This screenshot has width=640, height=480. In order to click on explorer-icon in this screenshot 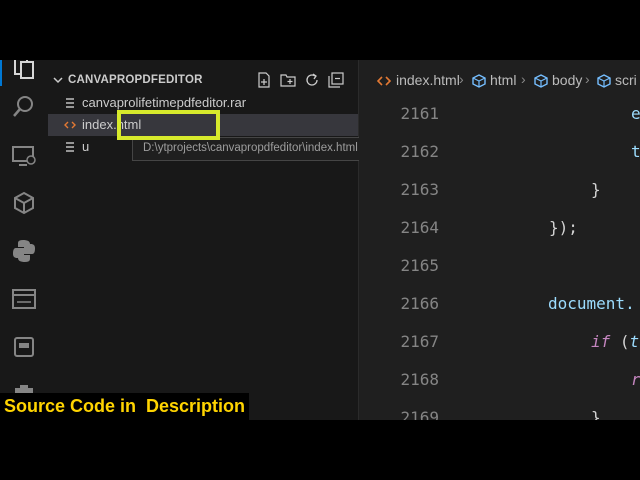, I will do `click(24, 70)`.